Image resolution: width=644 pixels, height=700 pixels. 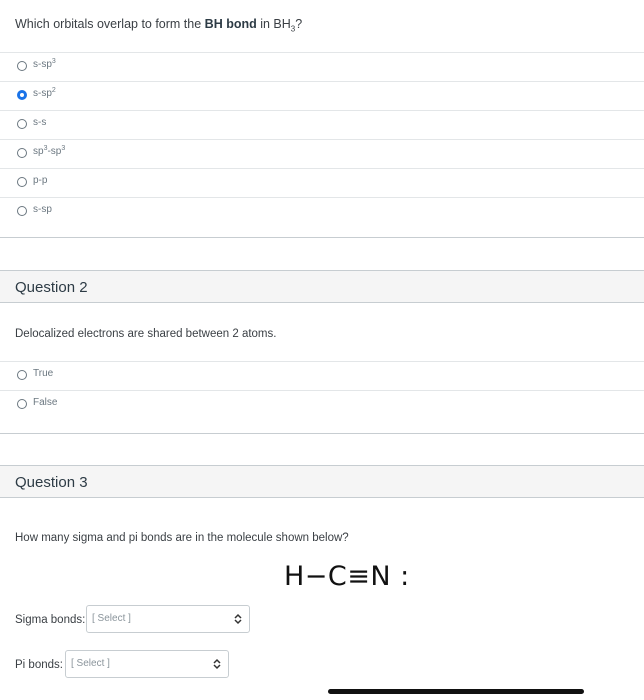 I want to click on pi-bonds-label: Pi bonds:, so click(x=39, y=665).